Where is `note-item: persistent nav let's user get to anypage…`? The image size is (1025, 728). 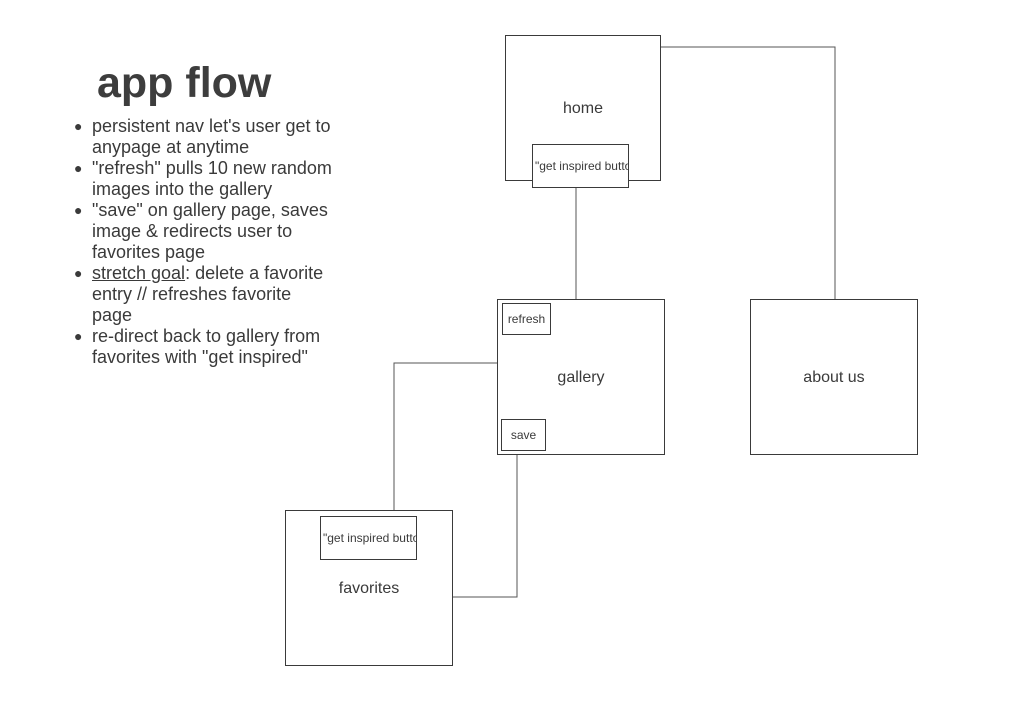 note-item: persistent nav let's user get to anypage… is located at coordinates (204, 137).